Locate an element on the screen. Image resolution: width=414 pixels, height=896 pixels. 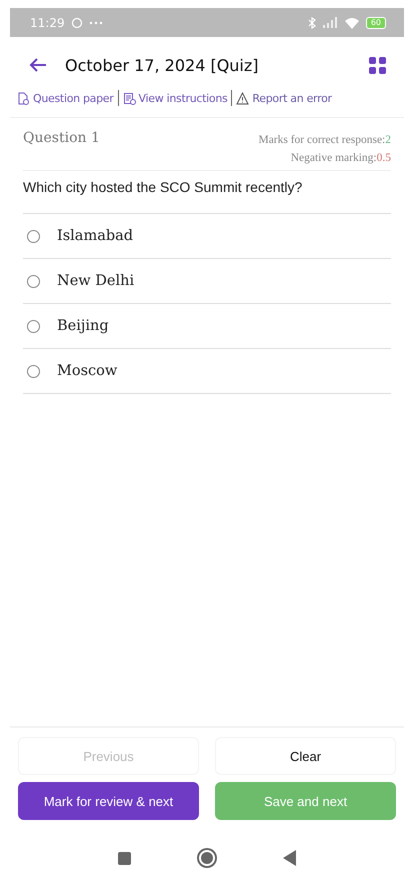
negative-marking-info: Negative marking:0.5 is located at coordinates (340, 158).